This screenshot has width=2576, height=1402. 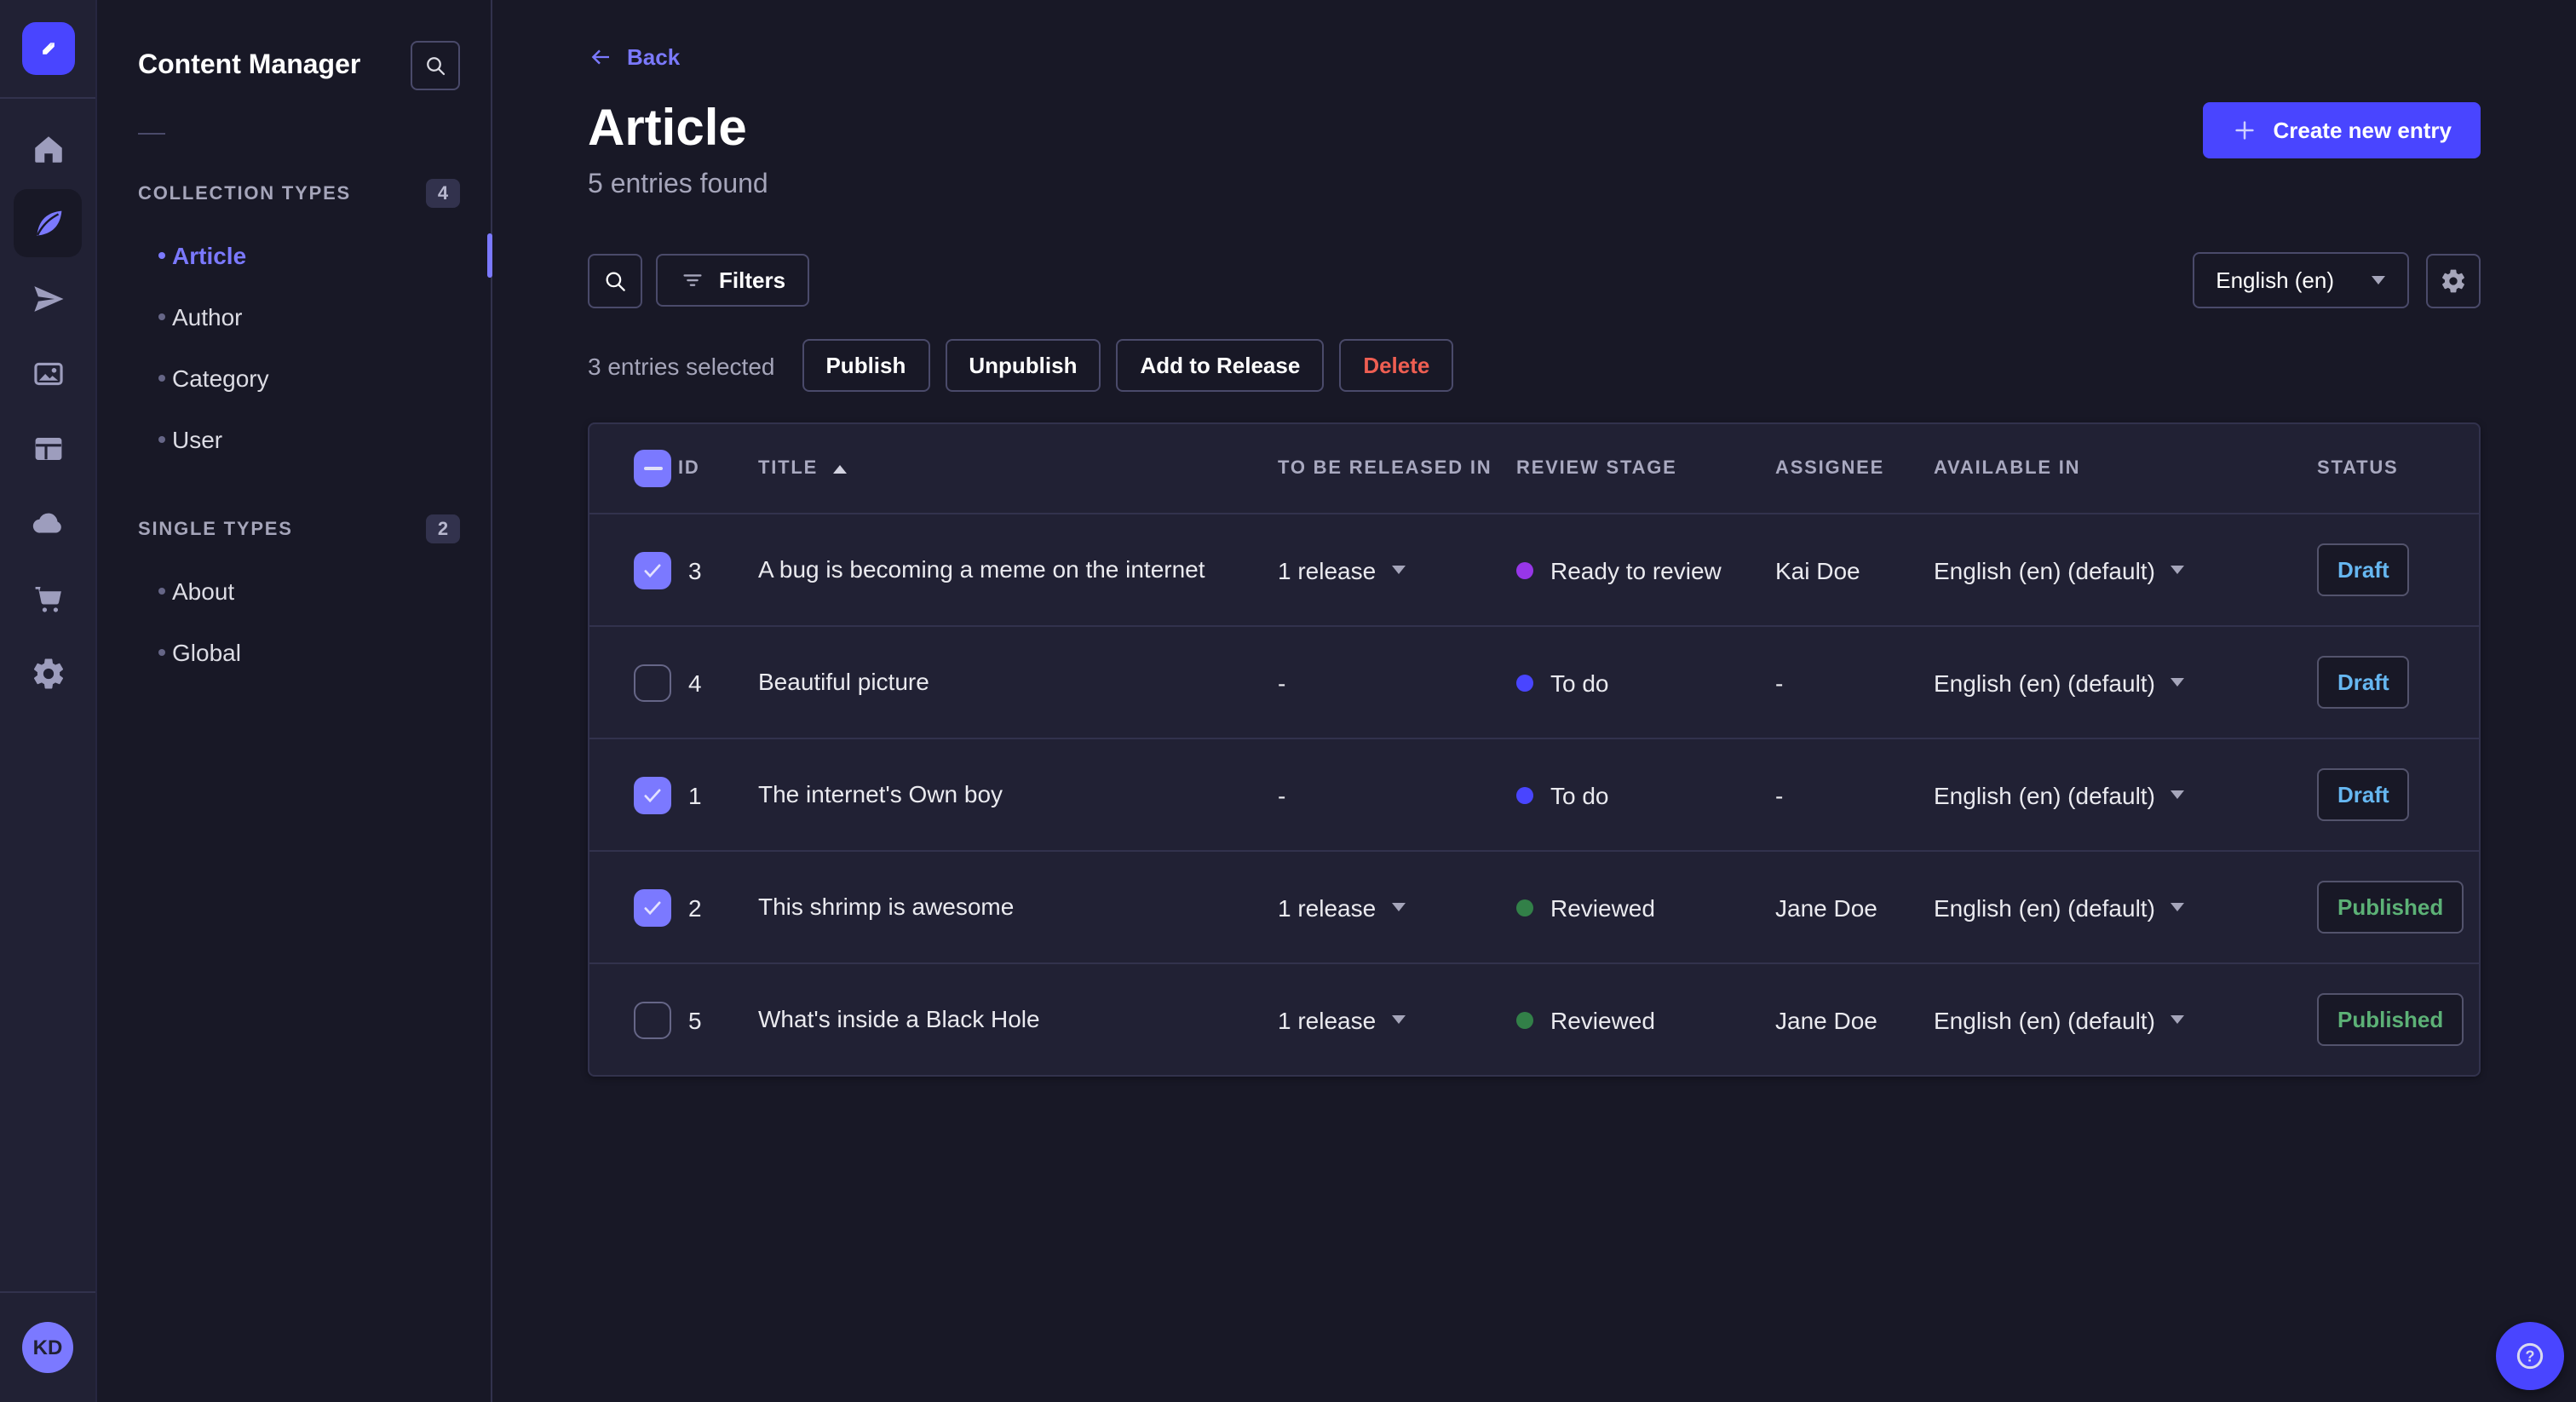 What do you see at coordinates (1646, 569) in the screenshot?
I see `review-stage: Ready to review` at bounding box center [1646, 569].